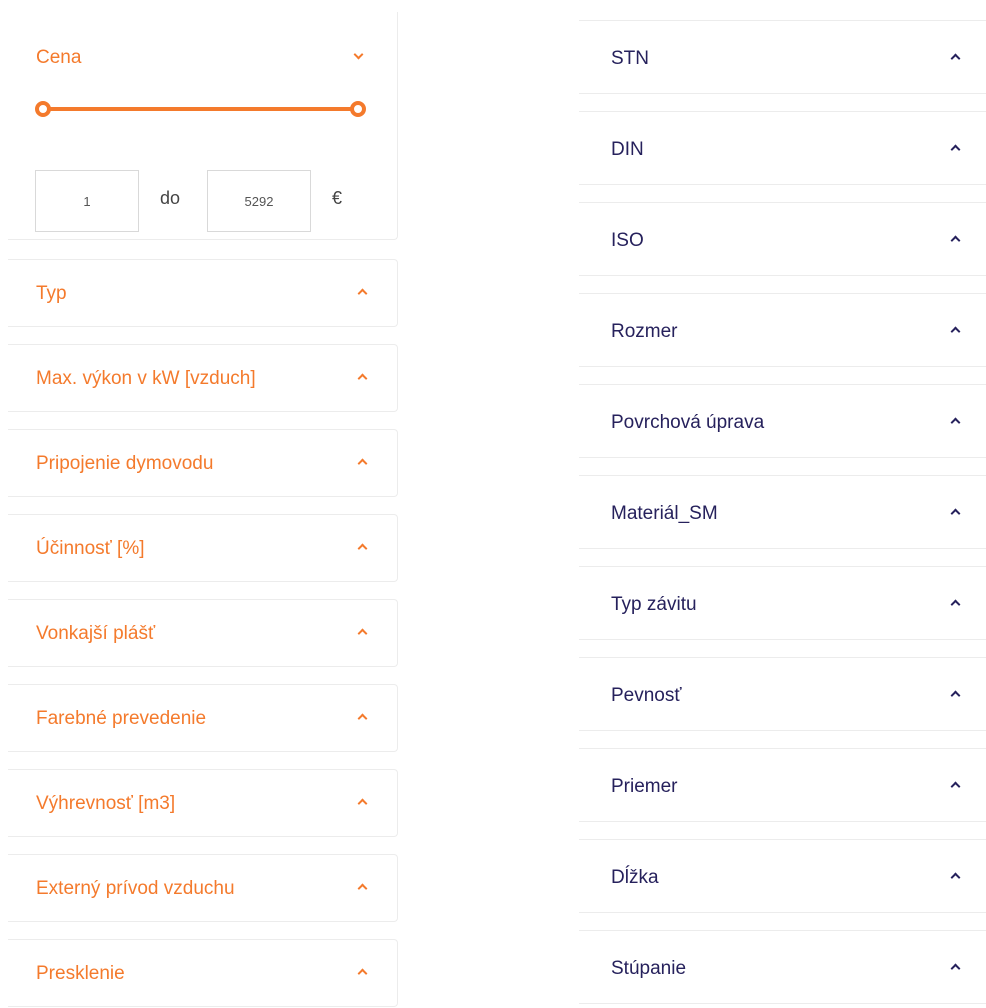 This screenshot has width=986, height=1008. What do you see at coordinates (782, 148) in the screenshot?
I see `filter-row-din: DIN` at bounding box center [782, 148].